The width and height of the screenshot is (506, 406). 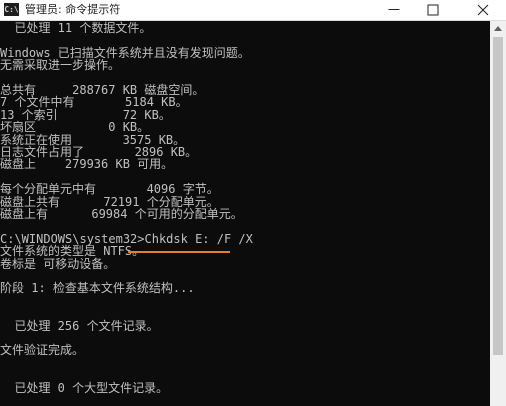 What do you see at coordinates (60, 65) in the screenshot?
I see `console-line: 无需采取进一步操作。` at bounding box center [60, 65].